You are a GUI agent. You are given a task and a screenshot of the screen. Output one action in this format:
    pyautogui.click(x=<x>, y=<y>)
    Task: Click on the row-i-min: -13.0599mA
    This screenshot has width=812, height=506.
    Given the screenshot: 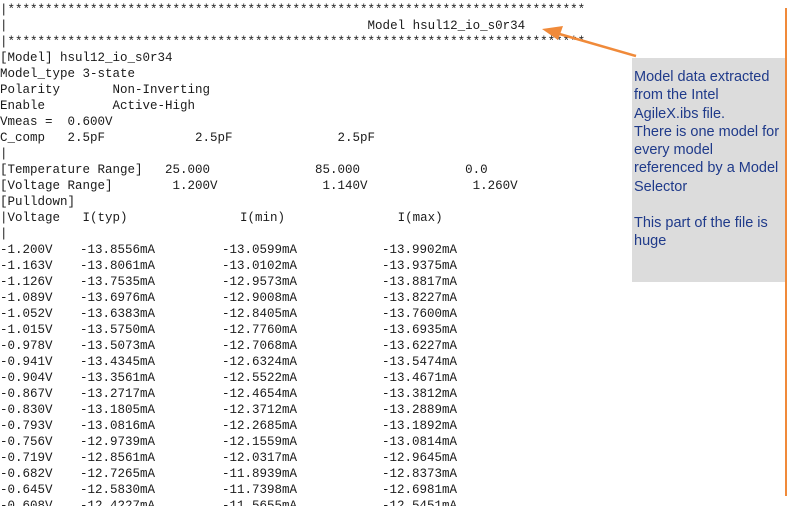 What is the action you would take?
    pyautogui.click(x=260, y=250)
    